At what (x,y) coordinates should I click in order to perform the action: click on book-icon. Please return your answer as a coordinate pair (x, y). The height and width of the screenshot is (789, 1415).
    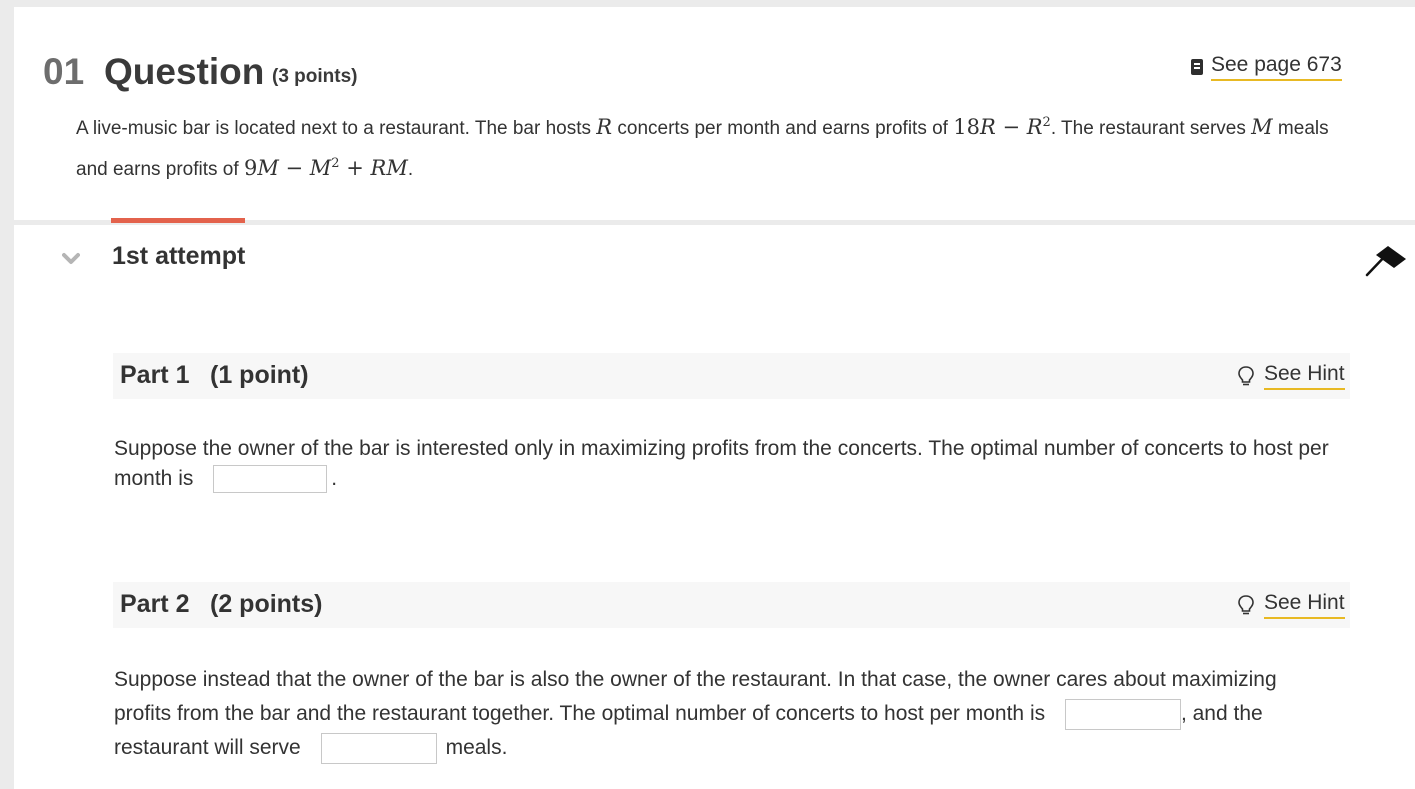
    Looking at the image, I should click on (1197, 67).